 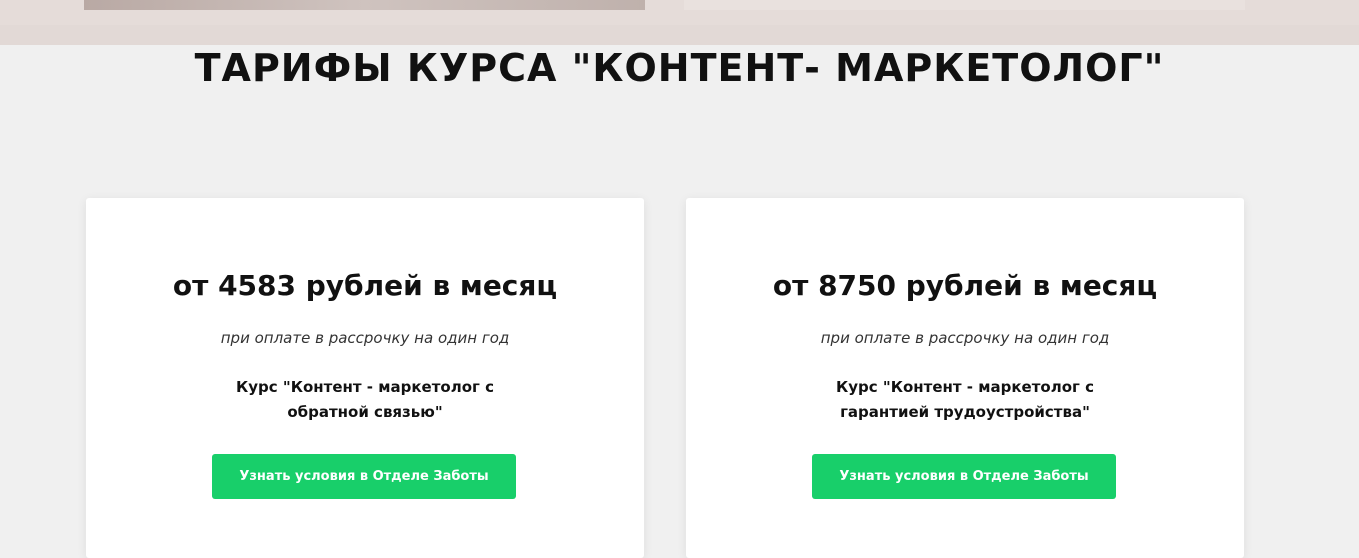 What do you see at coordinates (365, 412) in the screenshot?
I see `tariff-course-name-line-2: обратной связью"` at bounding box center [365, 412].